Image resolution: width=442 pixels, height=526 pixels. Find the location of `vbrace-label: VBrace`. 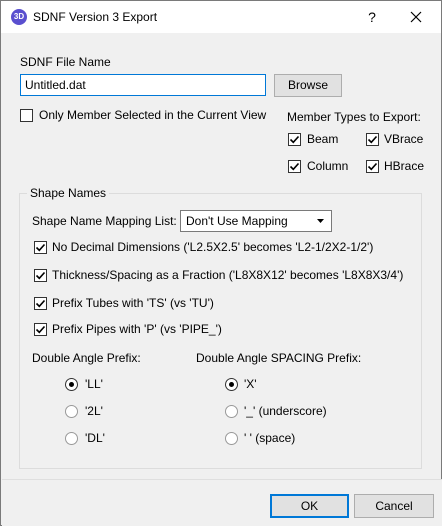

vbrace-label: VBrace is located at coordinates (404, 139).